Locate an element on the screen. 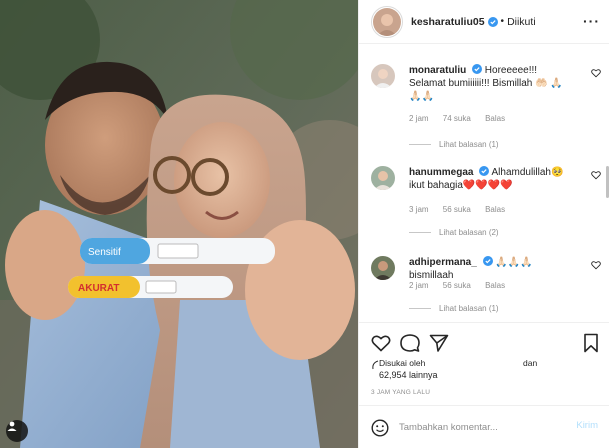 This screenshot has height=448, width=609. post-timestamp: 3 JAM YANG LALU is located at coordinates (400, 392).